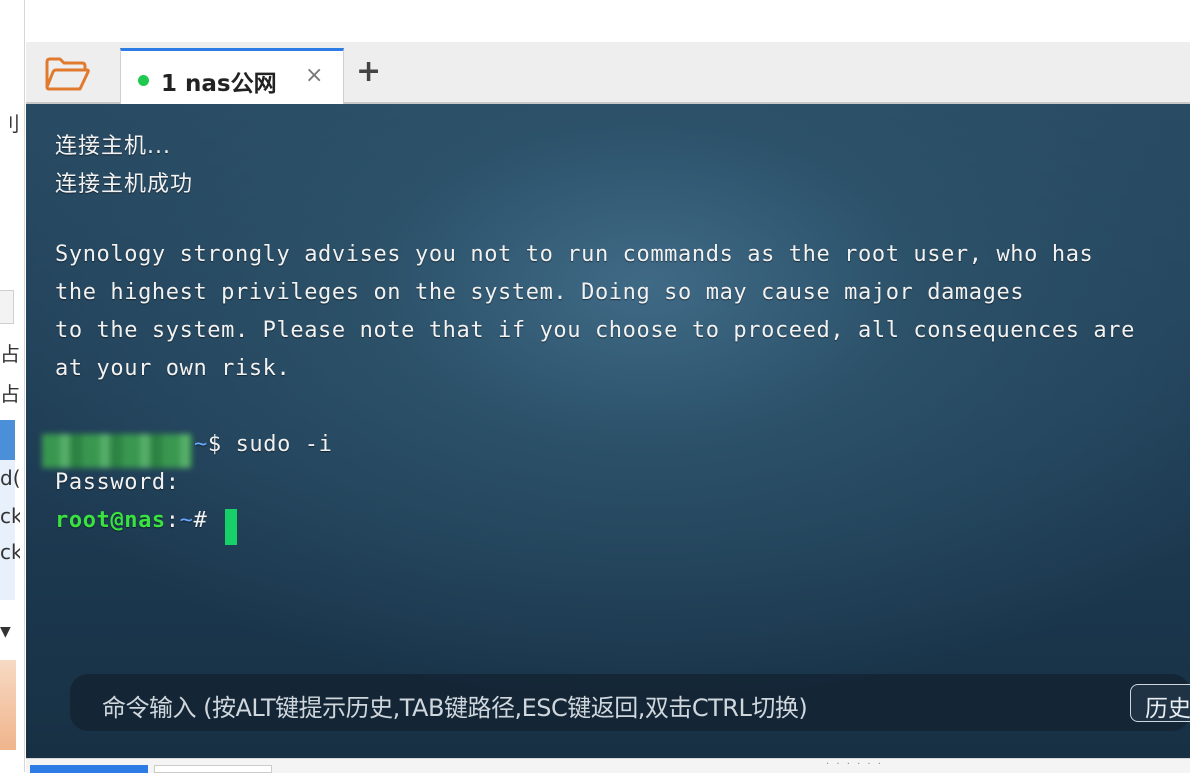 The width and height of the screenshot is (1190, 773). I want to click on prompt-dollar: $, so click(221, 444).